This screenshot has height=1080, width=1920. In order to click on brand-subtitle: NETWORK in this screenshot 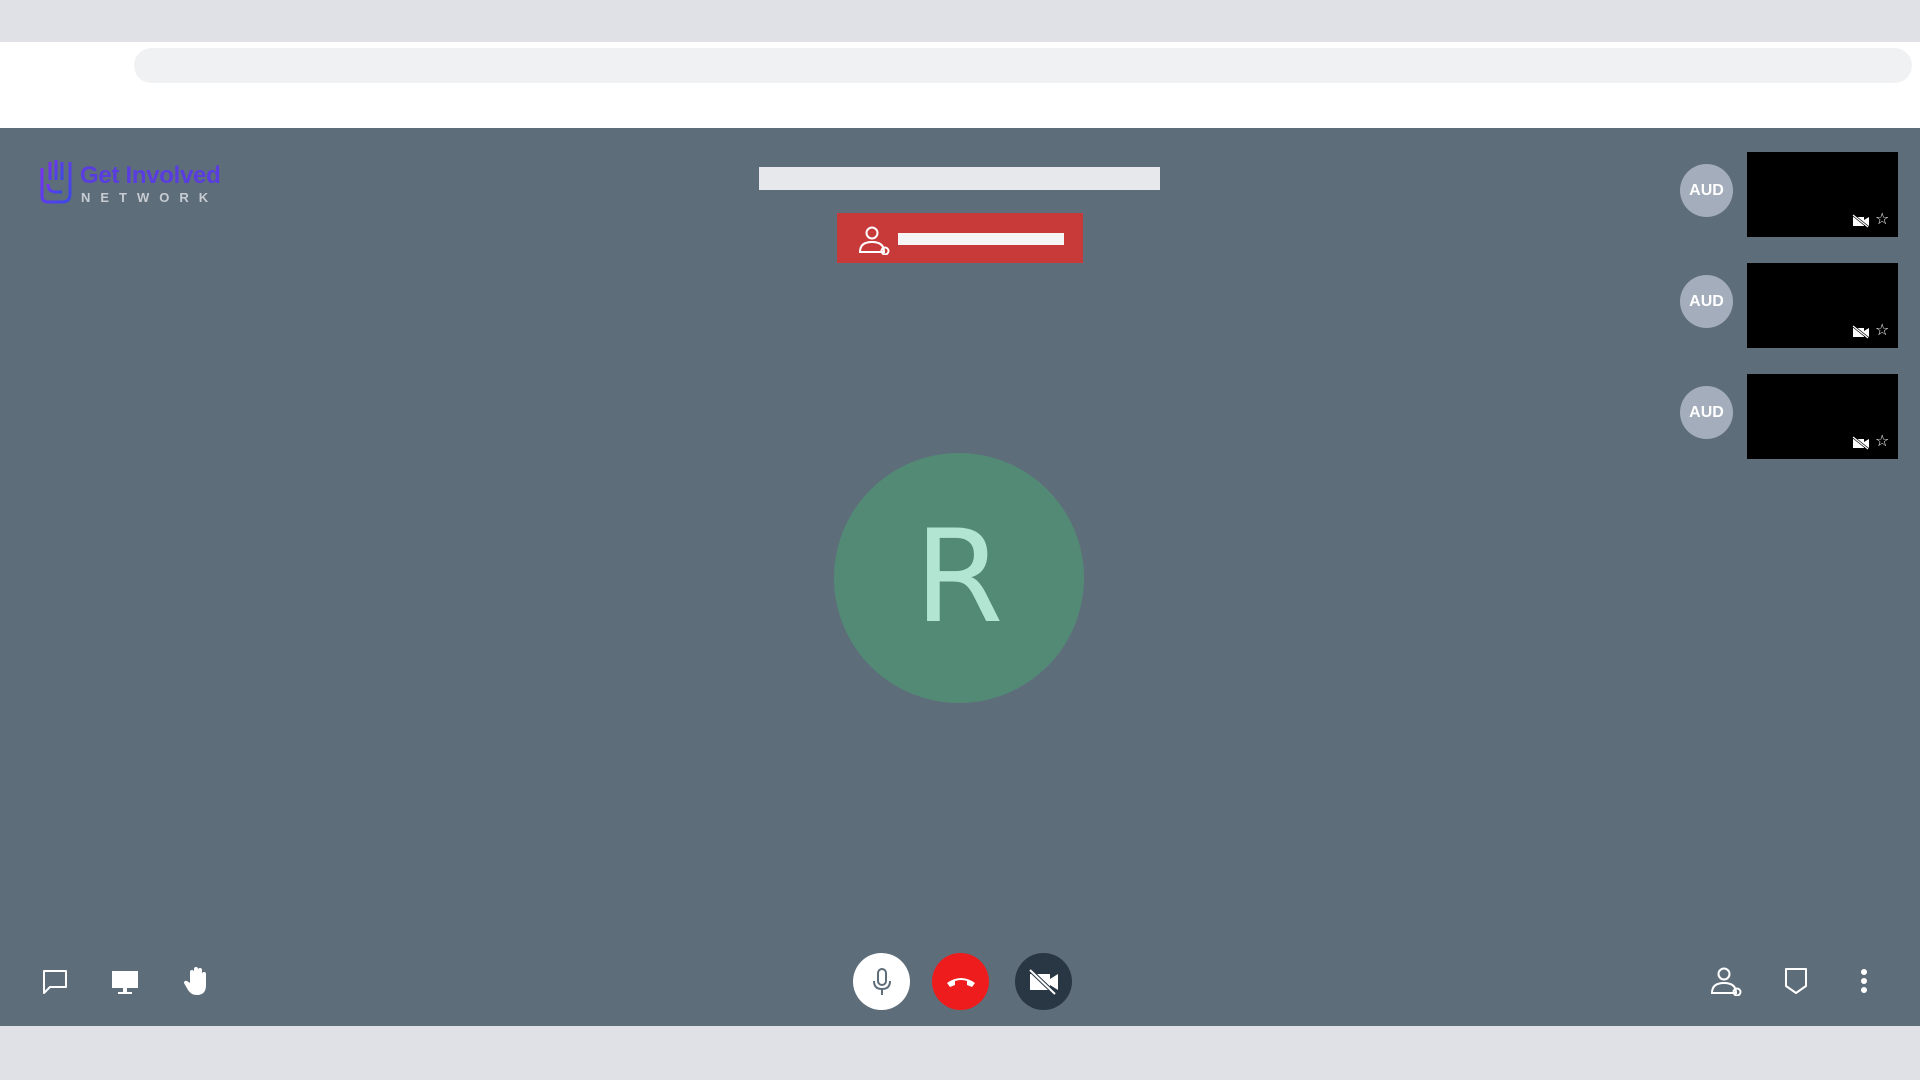, I will do `click(150, 197)`.